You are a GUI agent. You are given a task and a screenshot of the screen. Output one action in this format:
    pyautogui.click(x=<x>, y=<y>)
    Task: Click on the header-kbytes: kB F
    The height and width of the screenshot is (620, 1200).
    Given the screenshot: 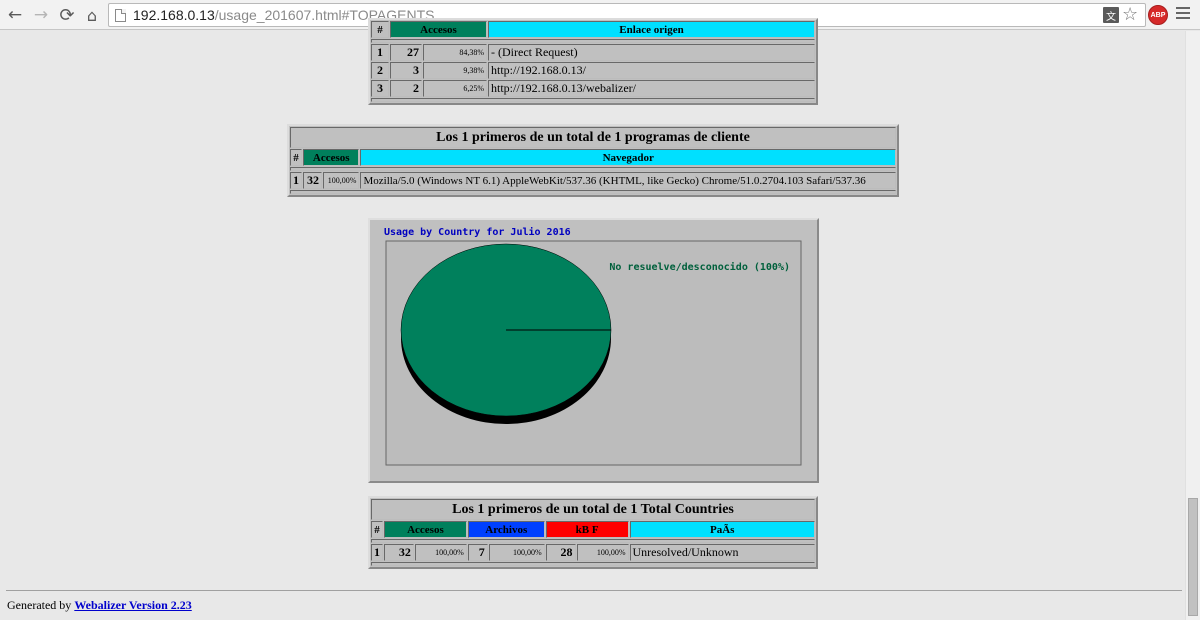 What is the action you would take?
    pyautogui.click(x=587, y=529)
    